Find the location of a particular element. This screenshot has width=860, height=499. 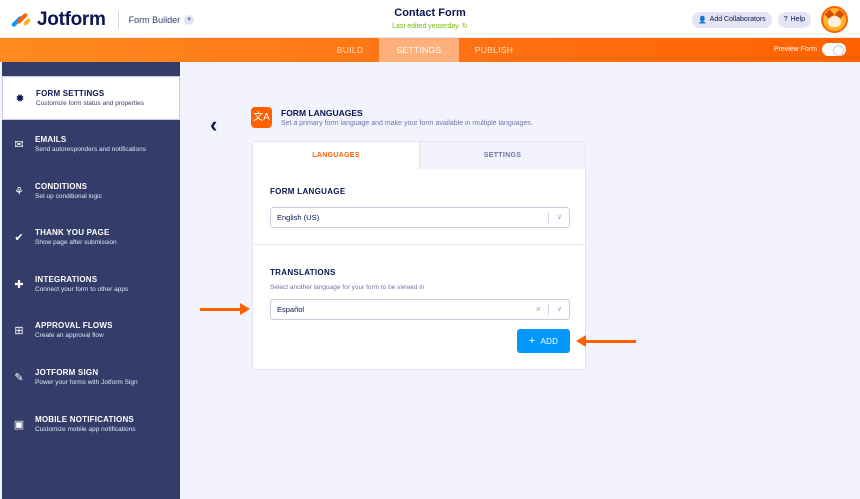

translations-label: TRANSLATIONS is located at coordinates (303, 272).